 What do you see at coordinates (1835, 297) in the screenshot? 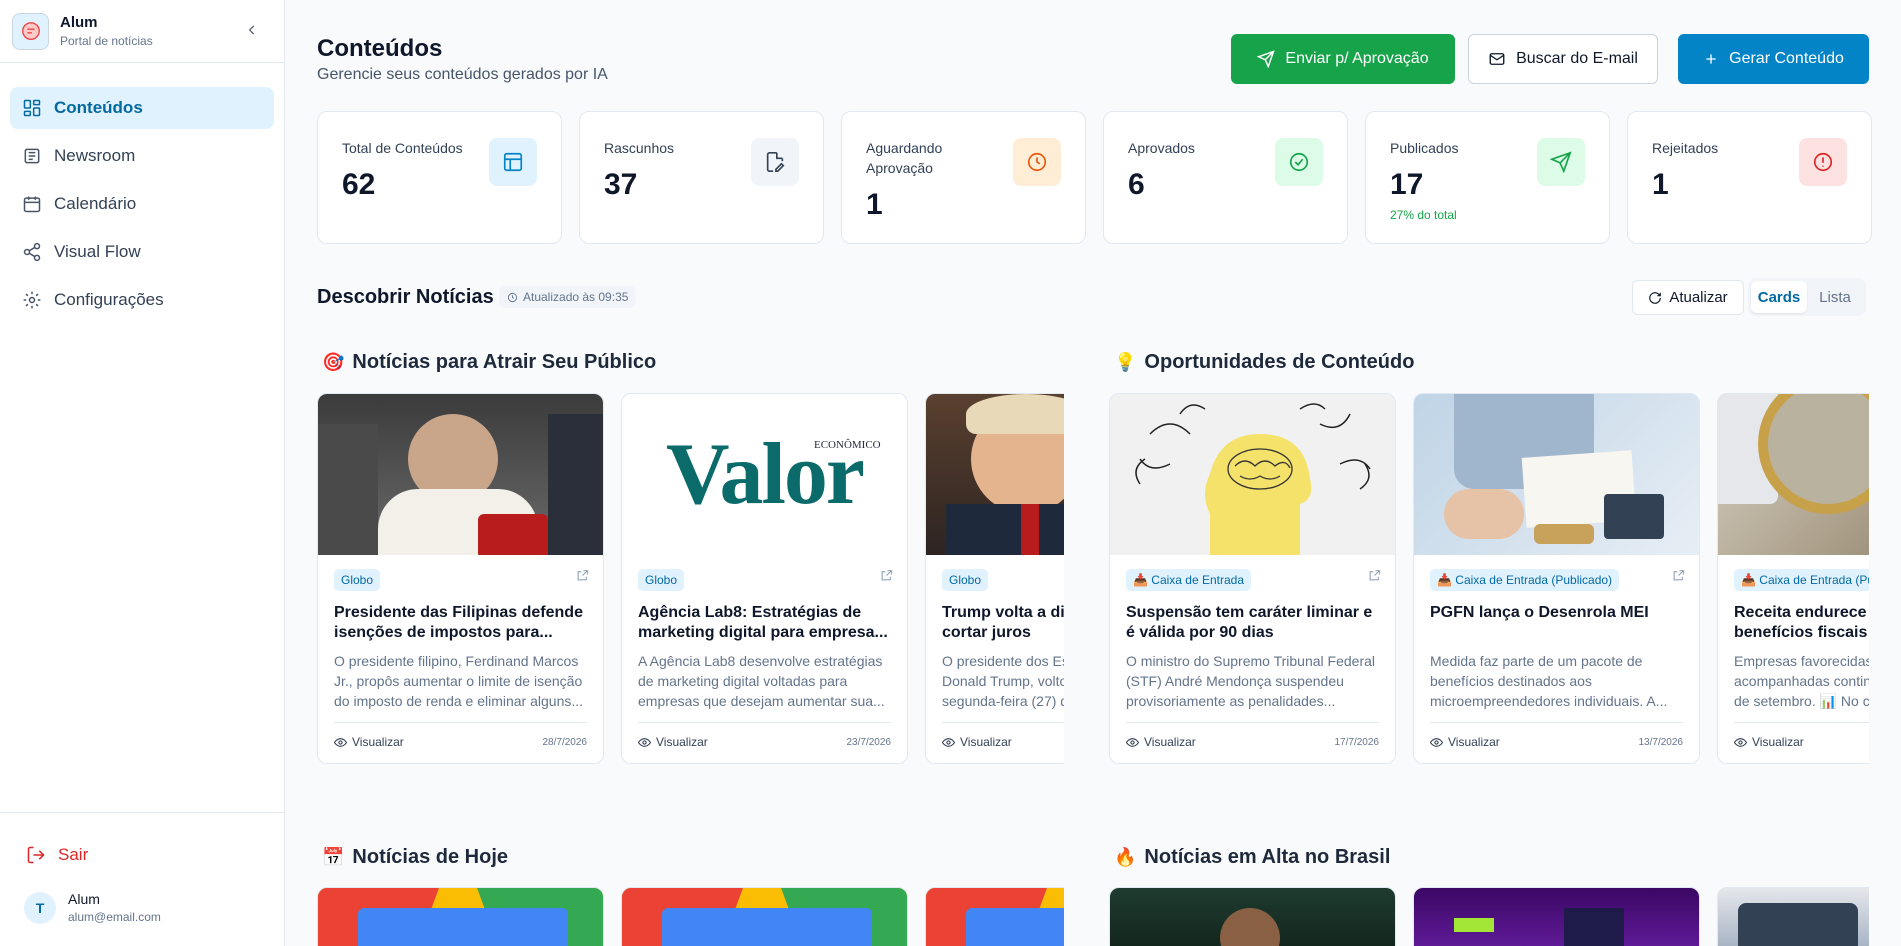
I see `view-list-tab: Lista` at bounding box center [1835, 297].